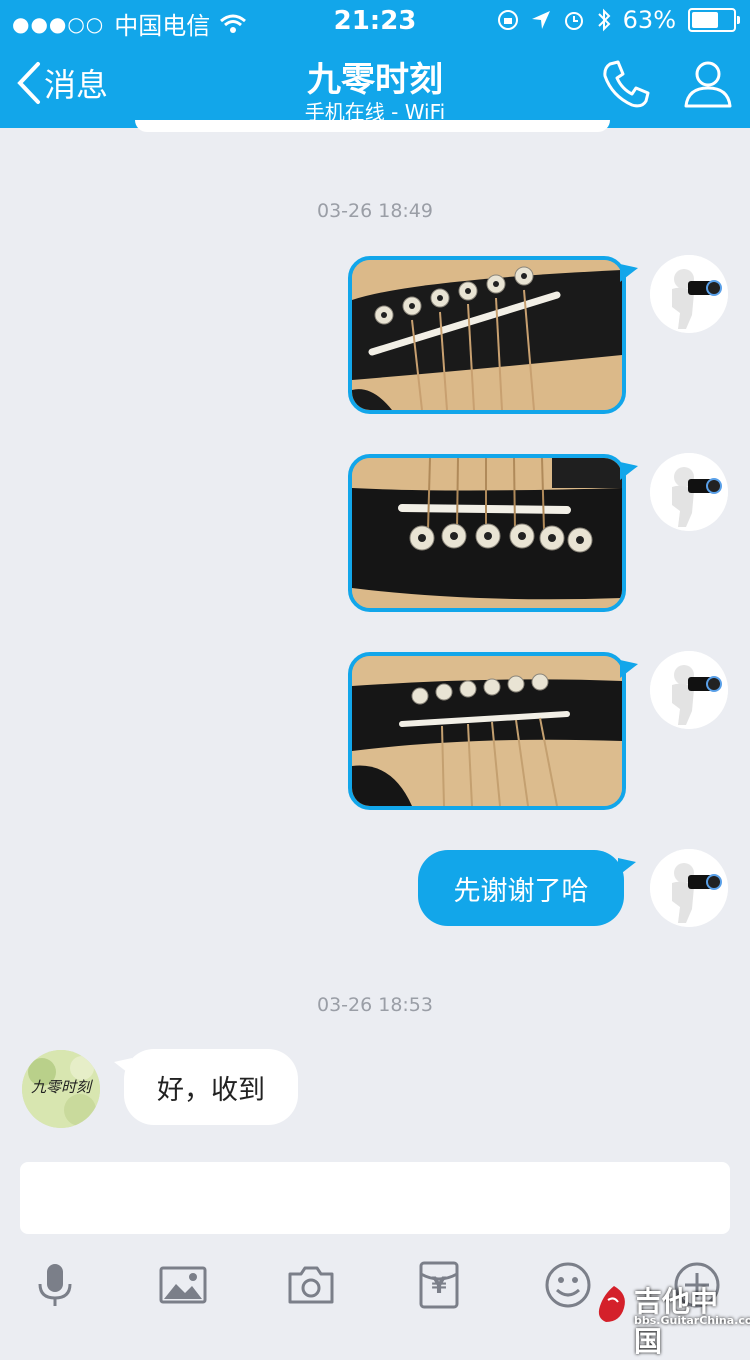  I want to click on watermark: 吉他中国 bbs.GuitarChina.com, so click(672, 1319).